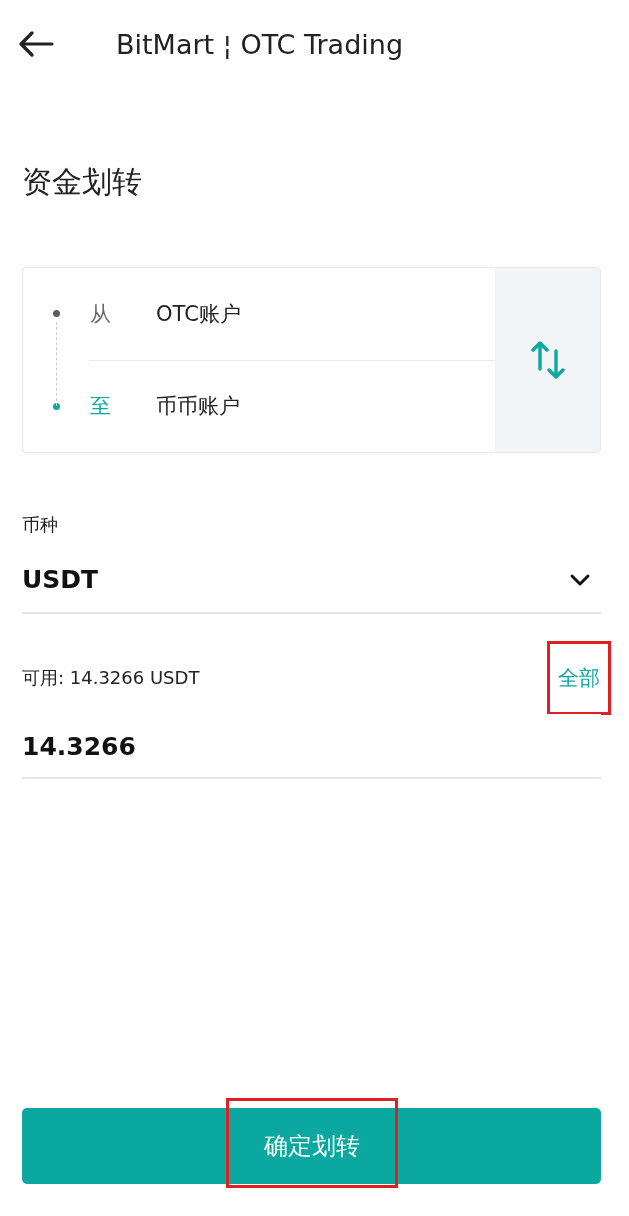 The height and width of the screenshot is (1216, 629). Describe the element at coordinates (260, 44) in the screenshot. I see `header-title: BitMart ¦ OTC Trading` at that location.